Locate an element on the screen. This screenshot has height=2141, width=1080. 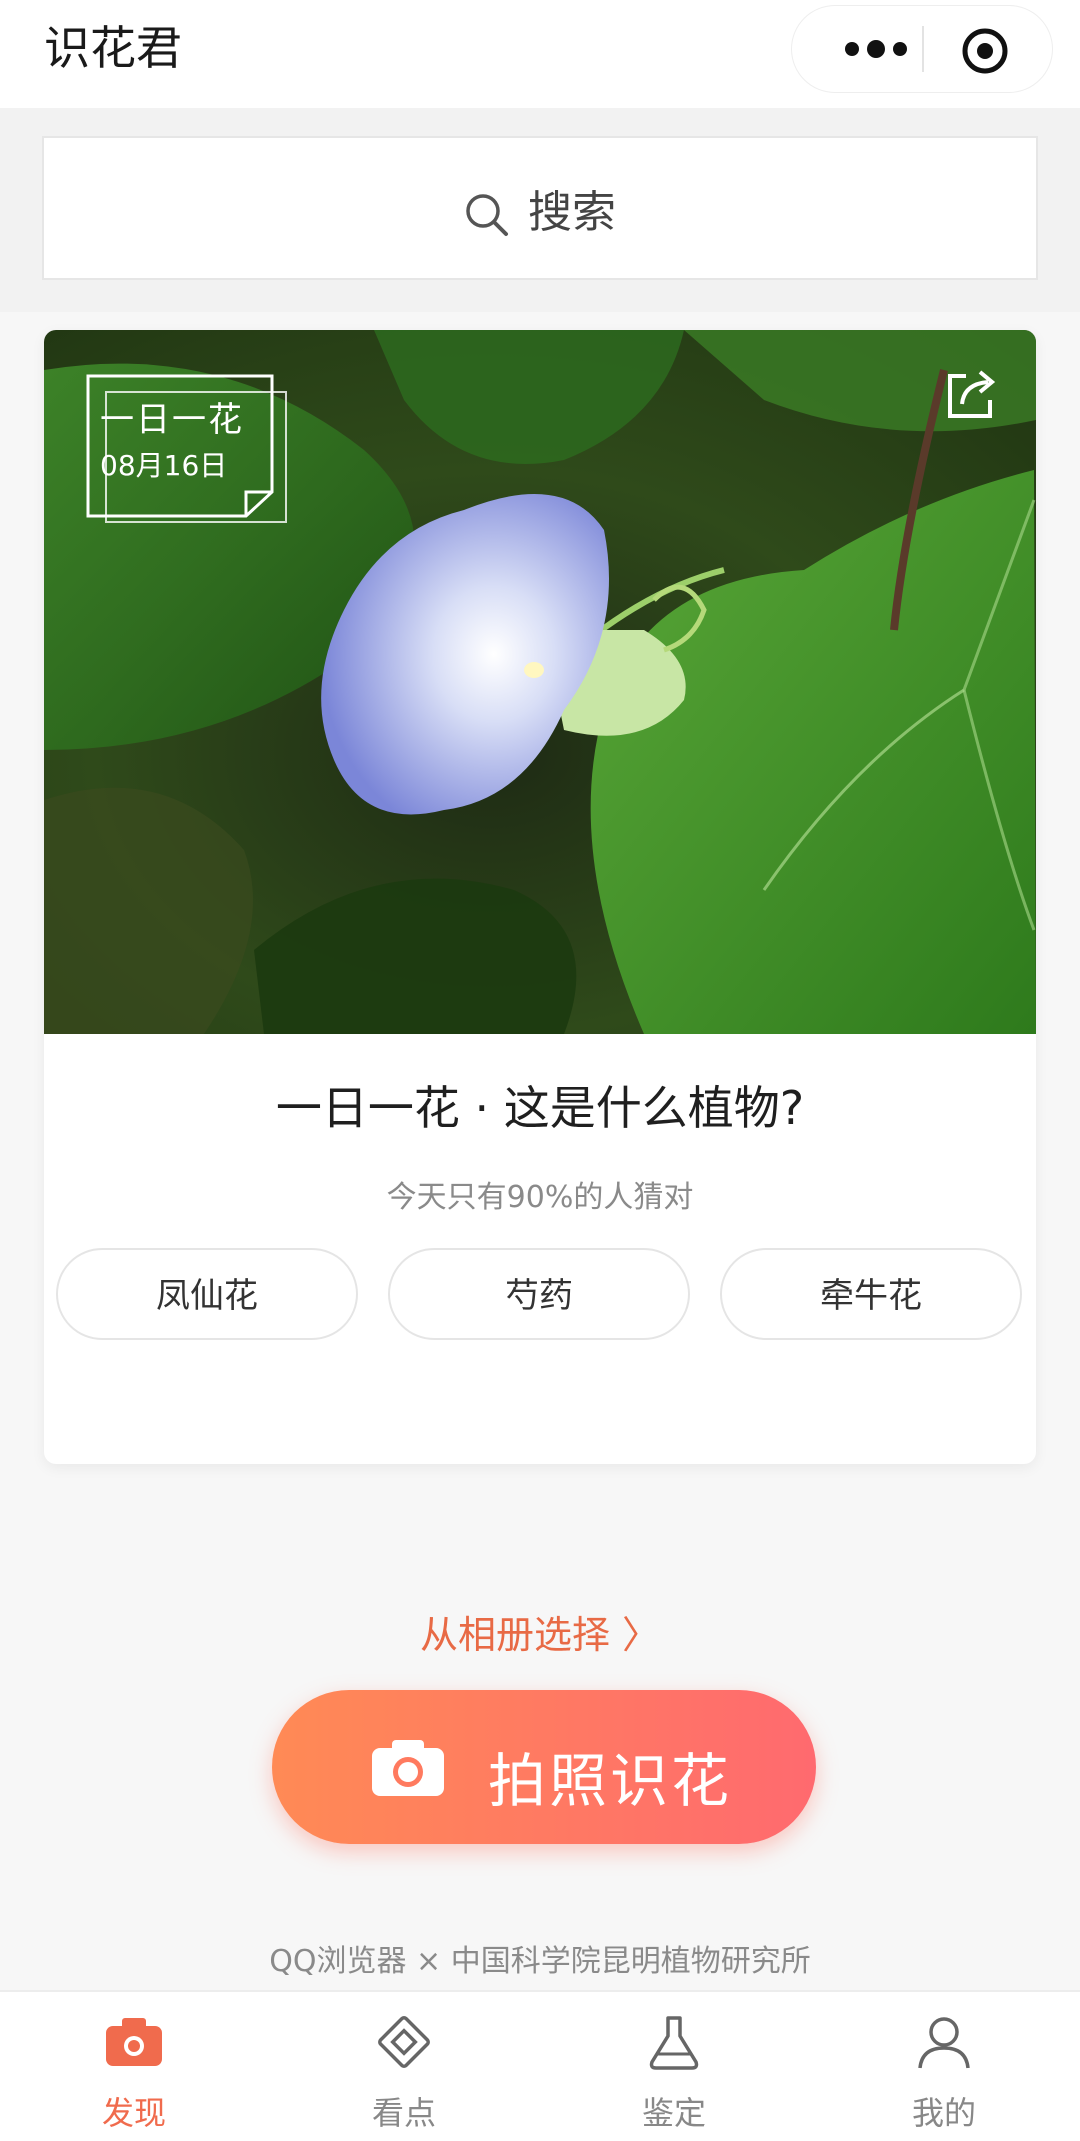
search-input: 搜索 is located at coordinates (540, 208).